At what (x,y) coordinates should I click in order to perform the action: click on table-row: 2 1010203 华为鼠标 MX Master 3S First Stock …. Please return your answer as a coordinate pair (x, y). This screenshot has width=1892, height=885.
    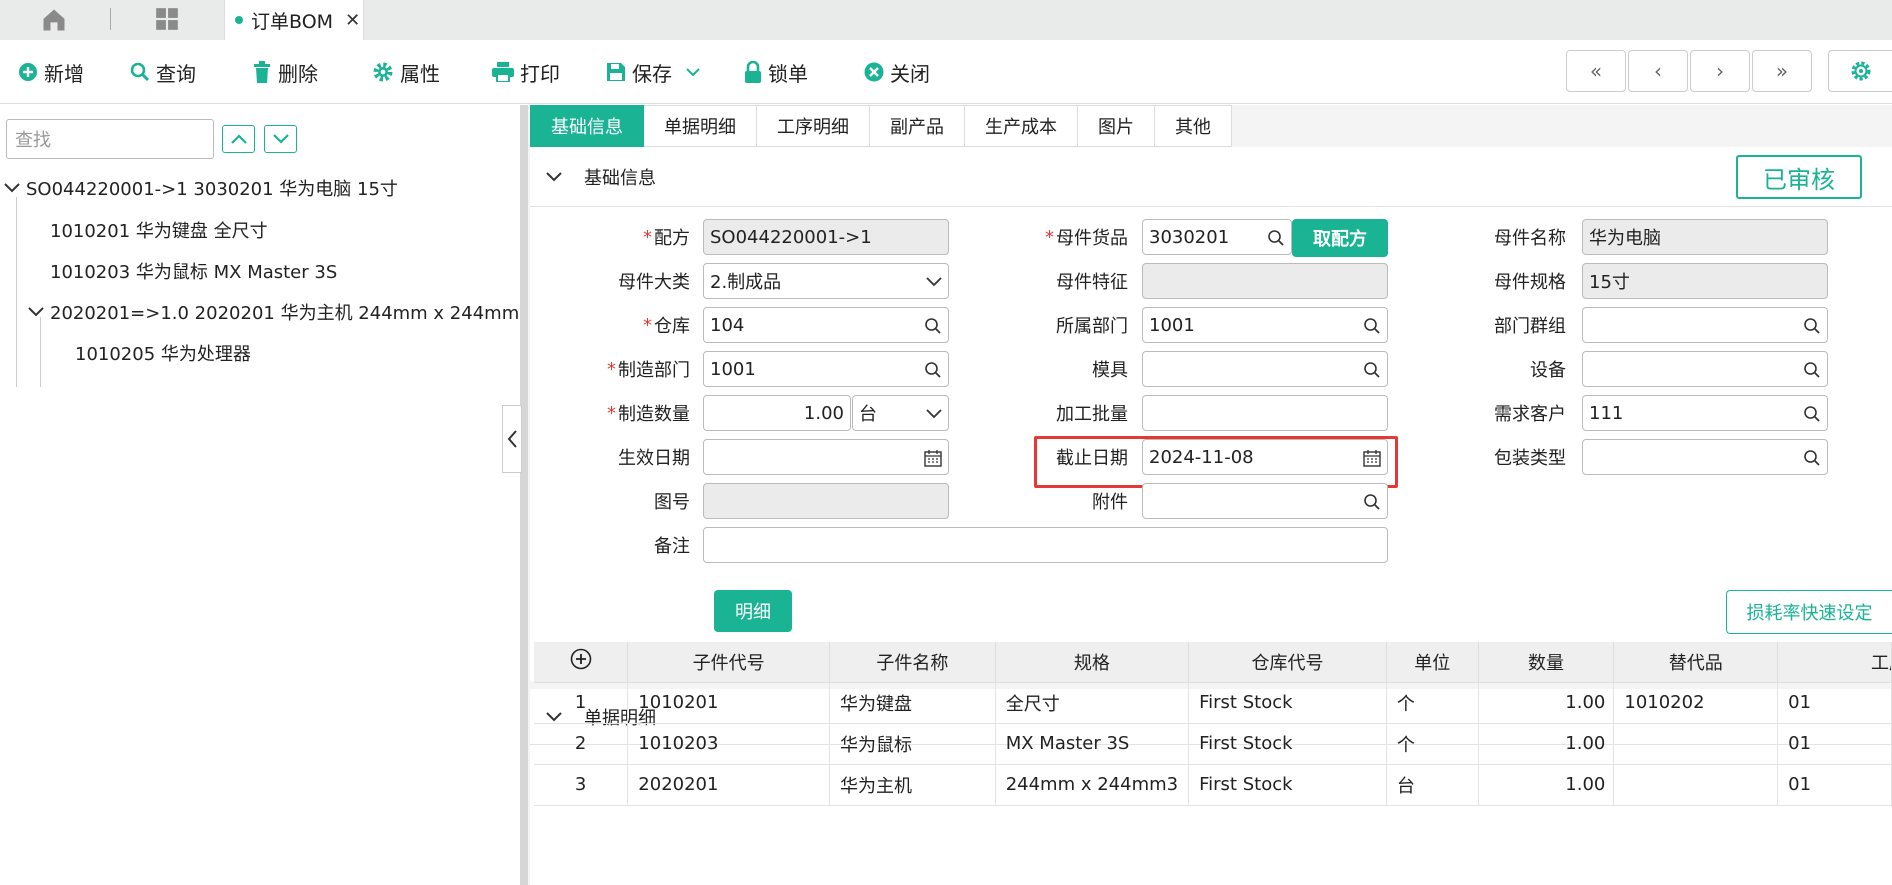
    Looking at the image, I should click on (1213, 744).